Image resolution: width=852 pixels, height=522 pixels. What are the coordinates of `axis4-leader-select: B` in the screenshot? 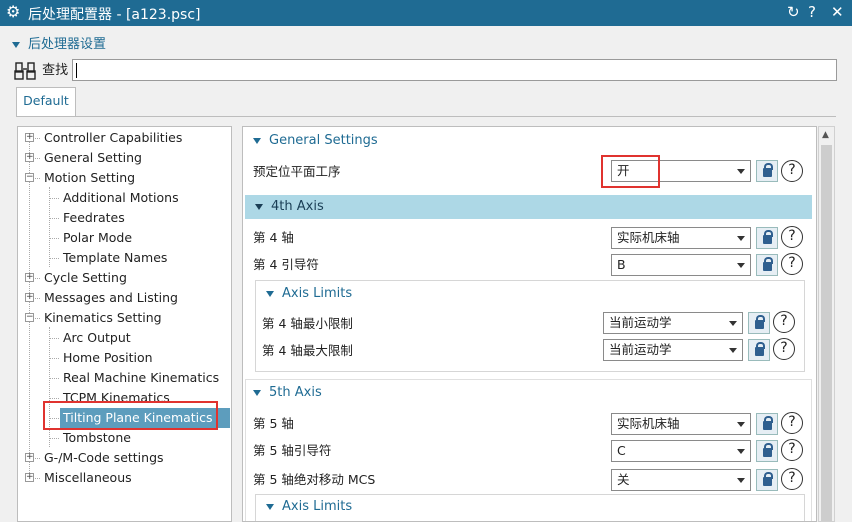 It's located at (681, 265).